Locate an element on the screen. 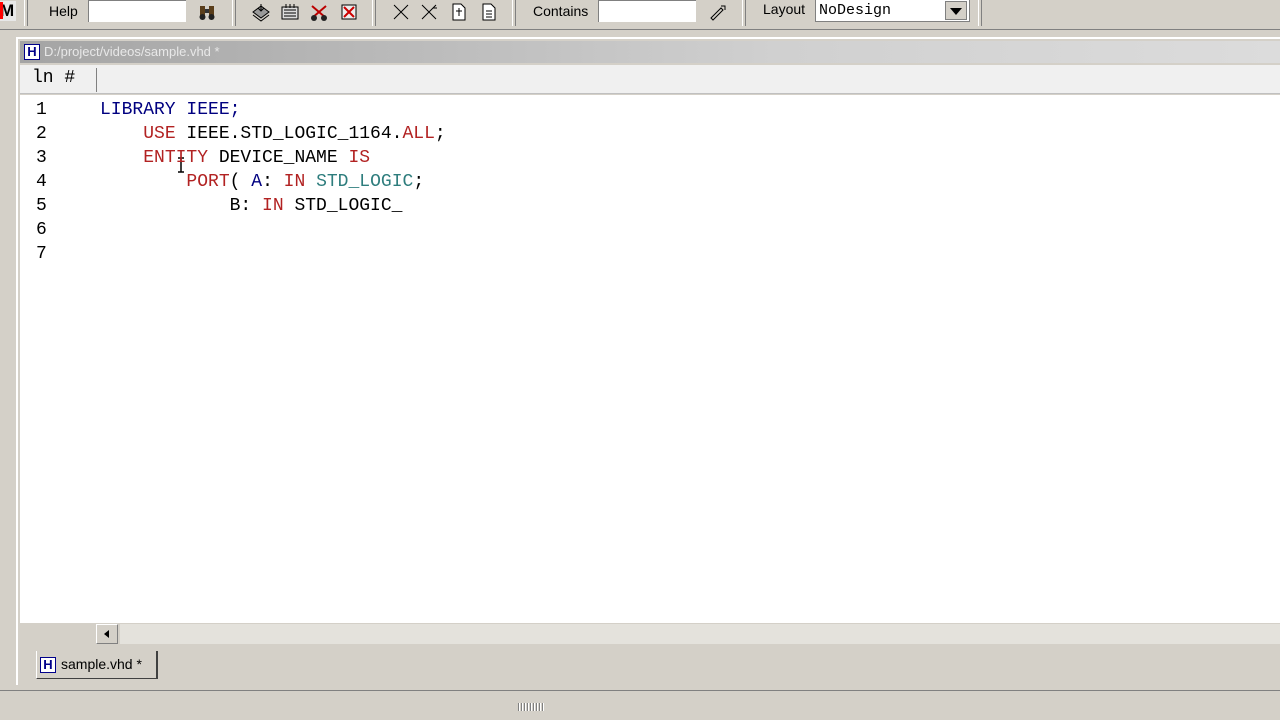  line-number: 1 is located at coordinates (41, 110).